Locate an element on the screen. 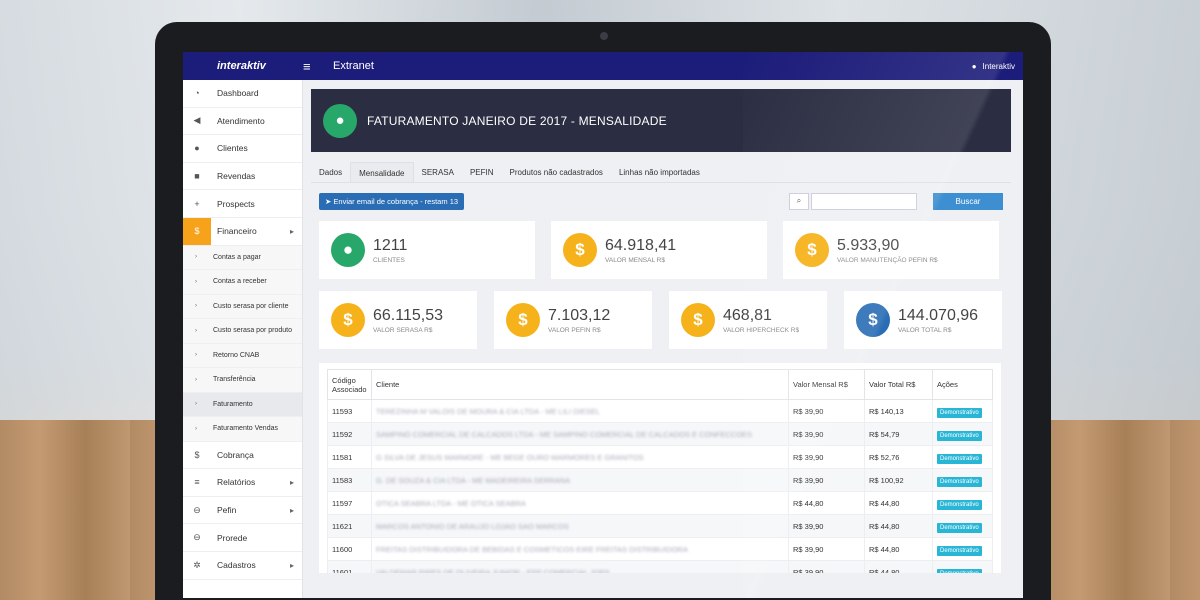 This screenshot has width=1200, height=600. tab-linhas-nao-importadas: Linhas não importadas is located at coordinates (659, 172).